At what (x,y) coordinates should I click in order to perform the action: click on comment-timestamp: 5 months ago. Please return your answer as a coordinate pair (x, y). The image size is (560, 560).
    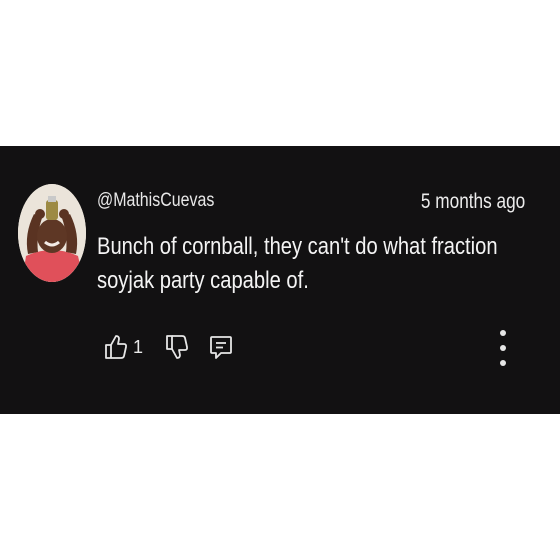
    Looking at the image, I should click on (473, 202).